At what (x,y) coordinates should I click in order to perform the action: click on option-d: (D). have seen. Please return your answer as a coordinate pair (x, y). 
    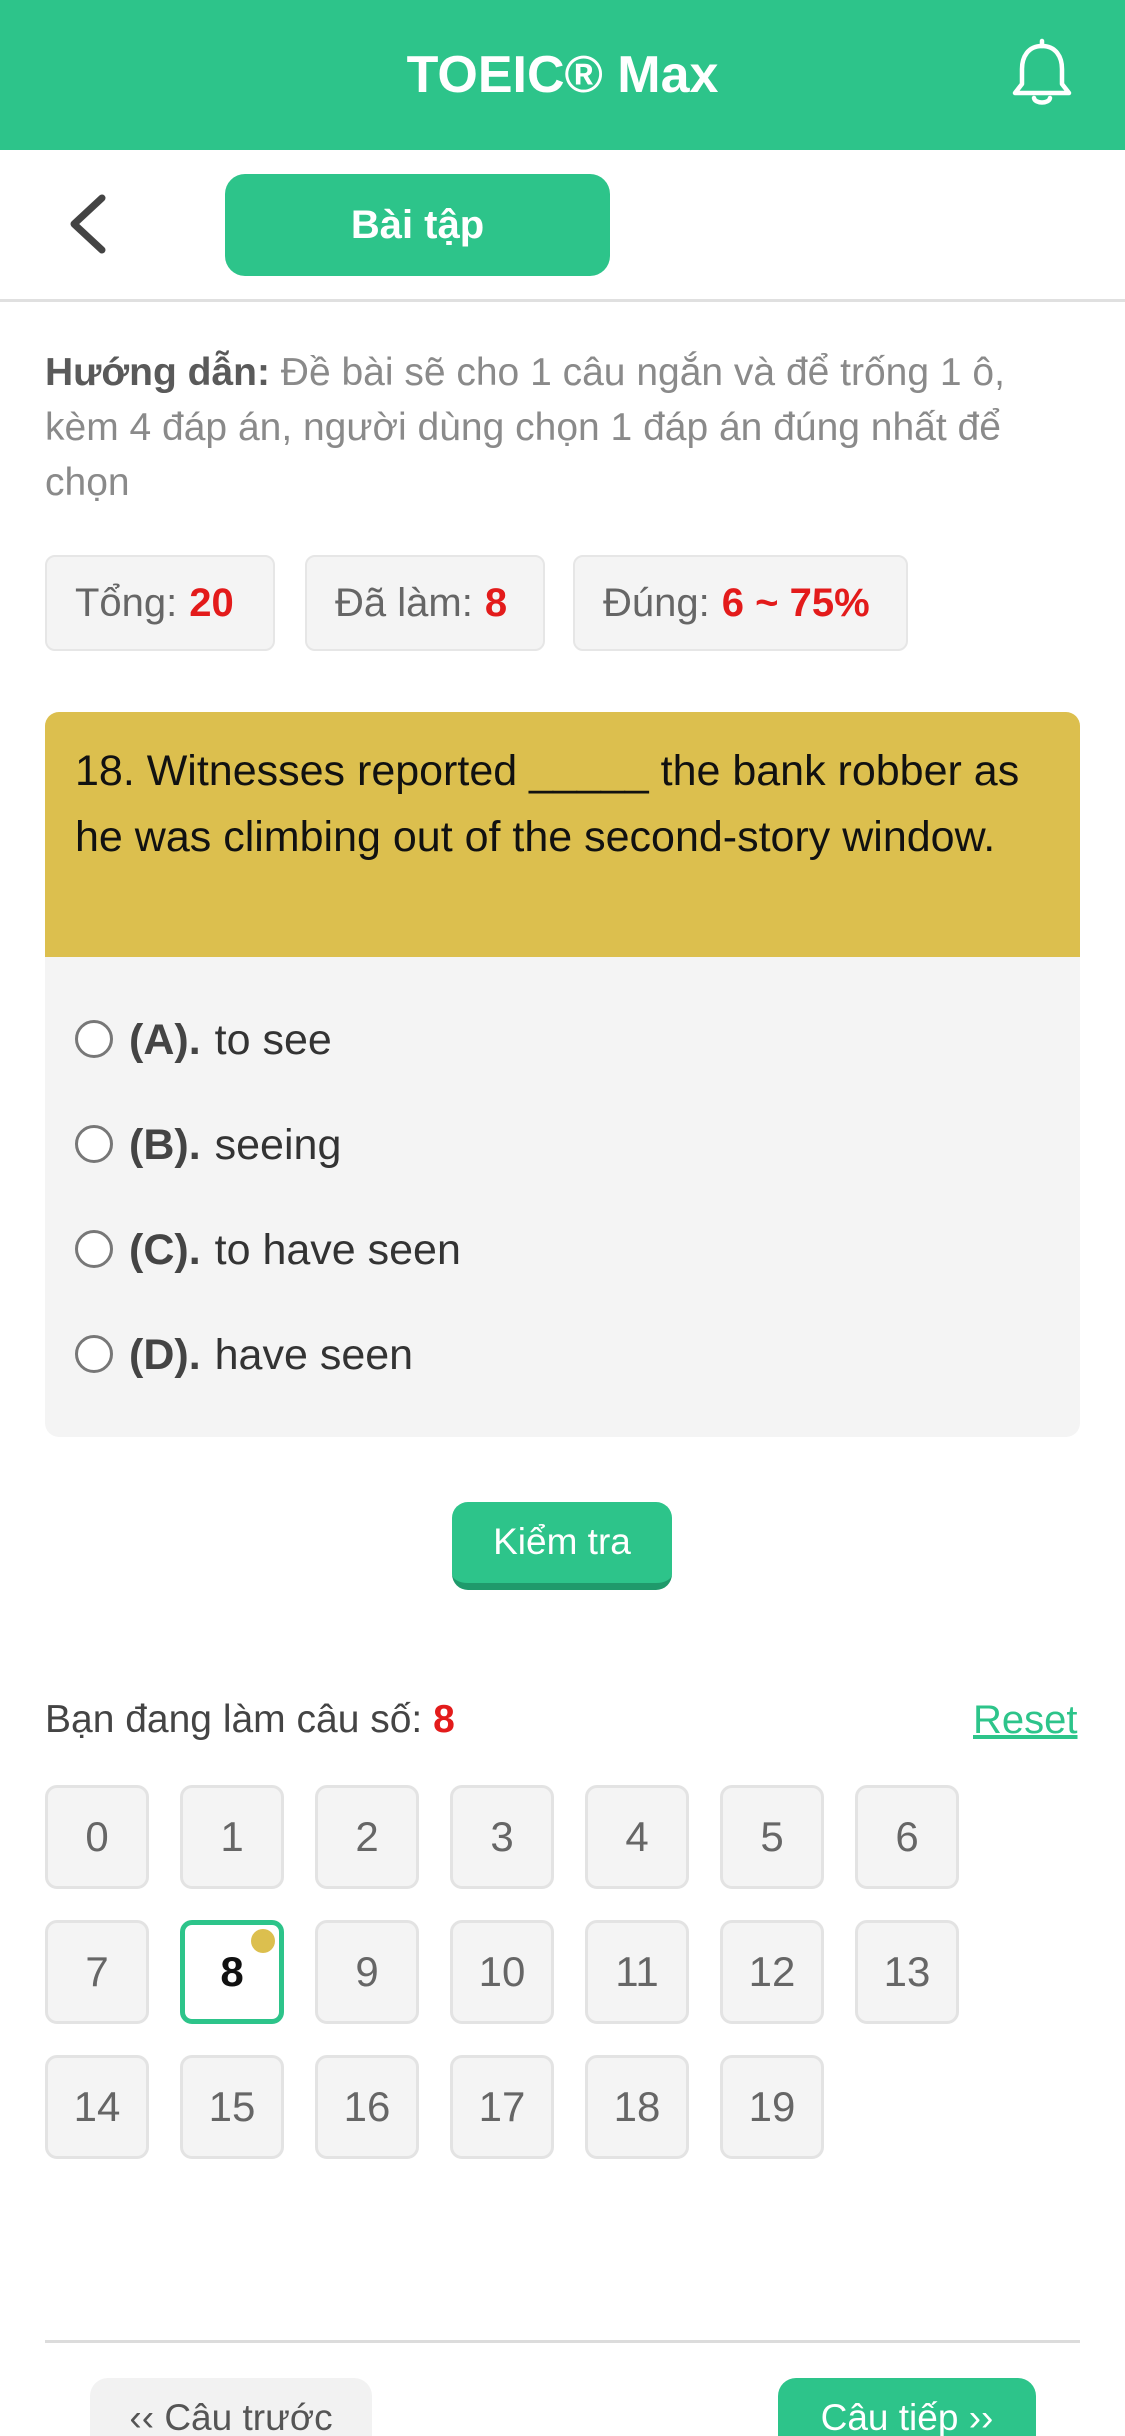
    Looking at the image, I should click on (244, 1355).